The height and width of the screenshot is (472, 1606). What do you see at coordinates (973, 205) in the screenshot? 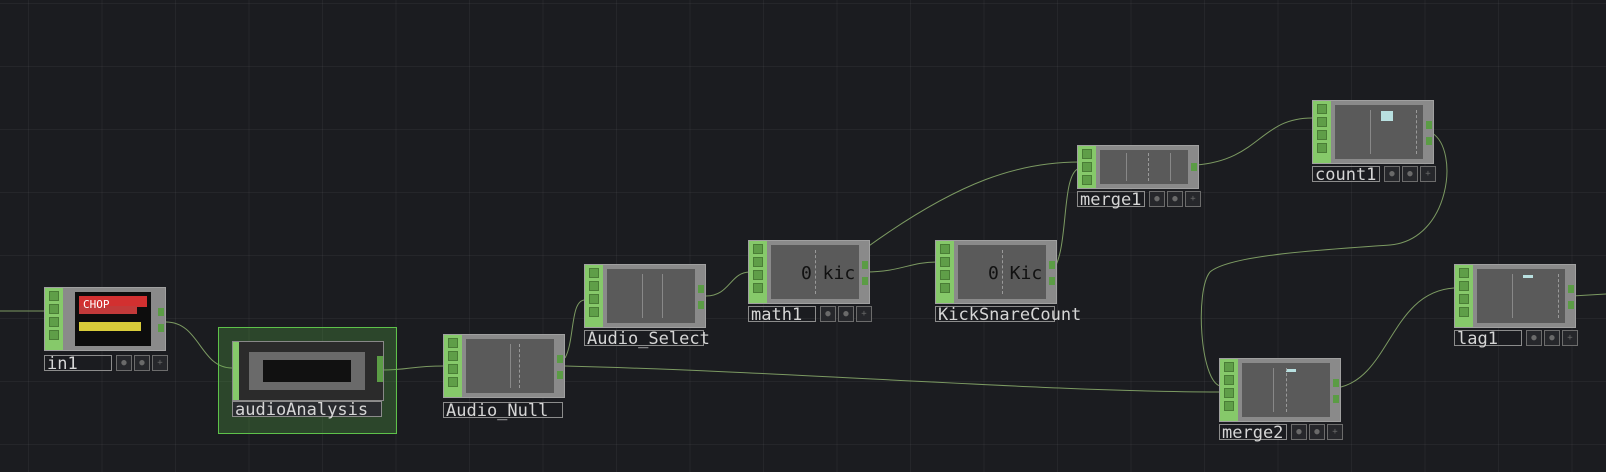
I see `wire-math1-merge1` at bounding box center [973, 205].